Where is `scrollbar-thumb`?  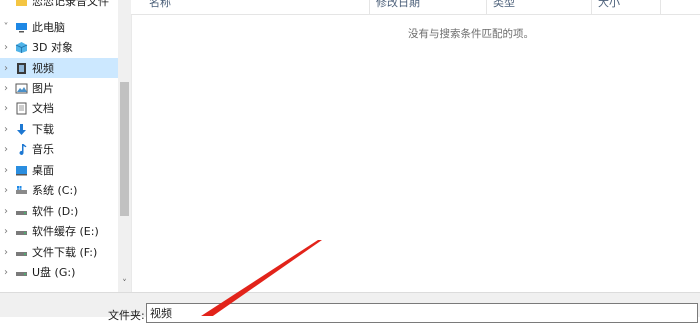
scrollbar-thumb is located at coordinates (124, 149).